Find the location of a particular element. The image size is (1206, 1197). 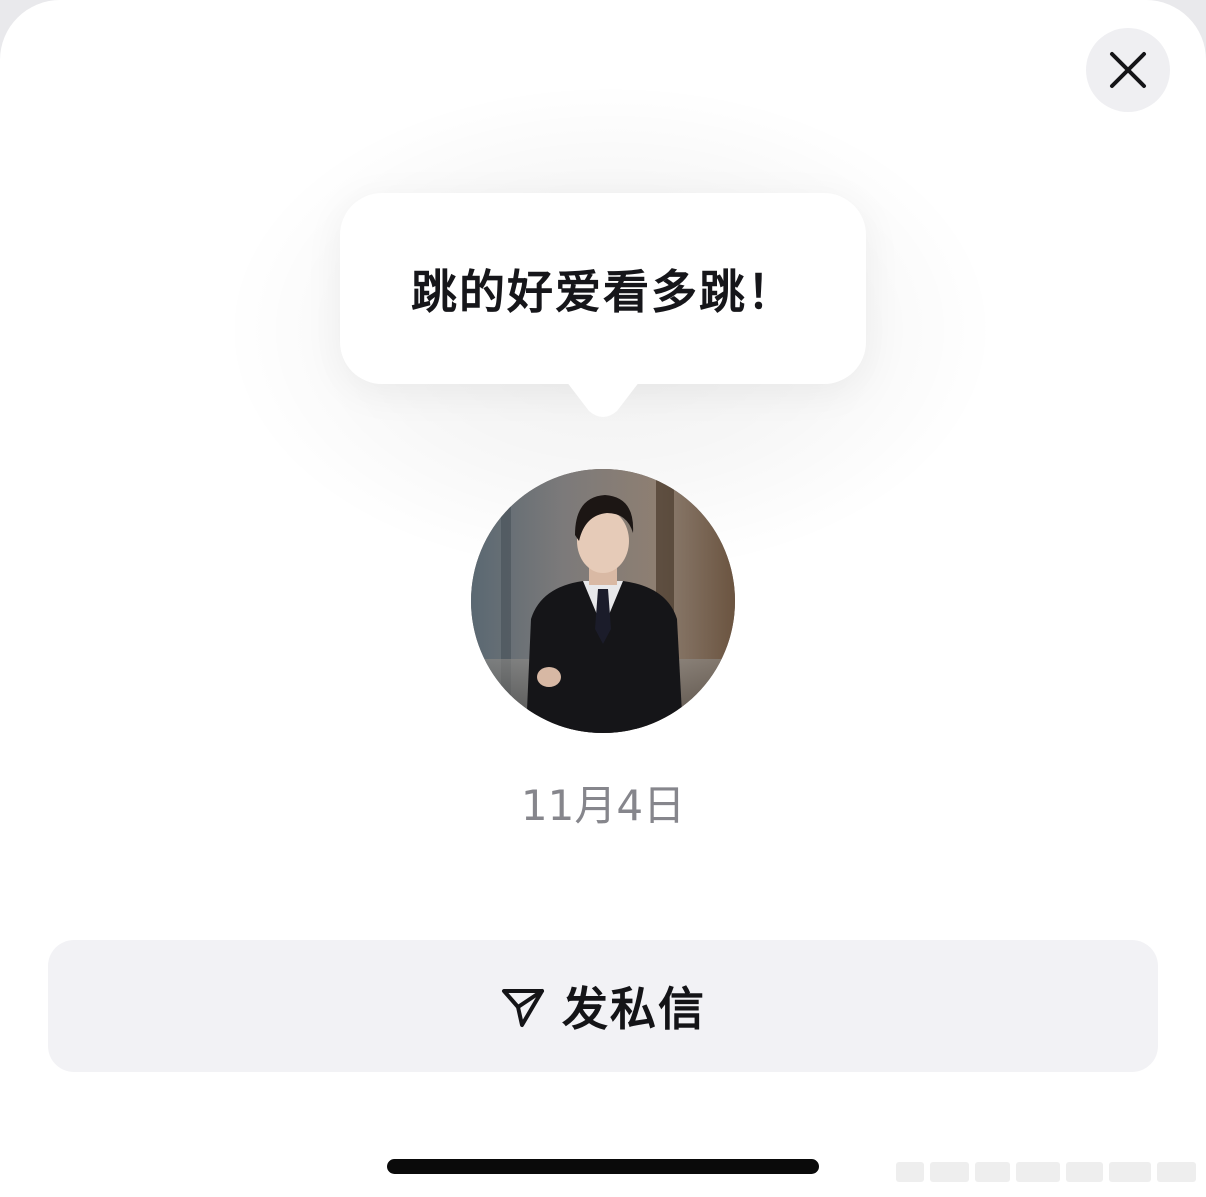

close-icon is located at coordinates (1128, 70).